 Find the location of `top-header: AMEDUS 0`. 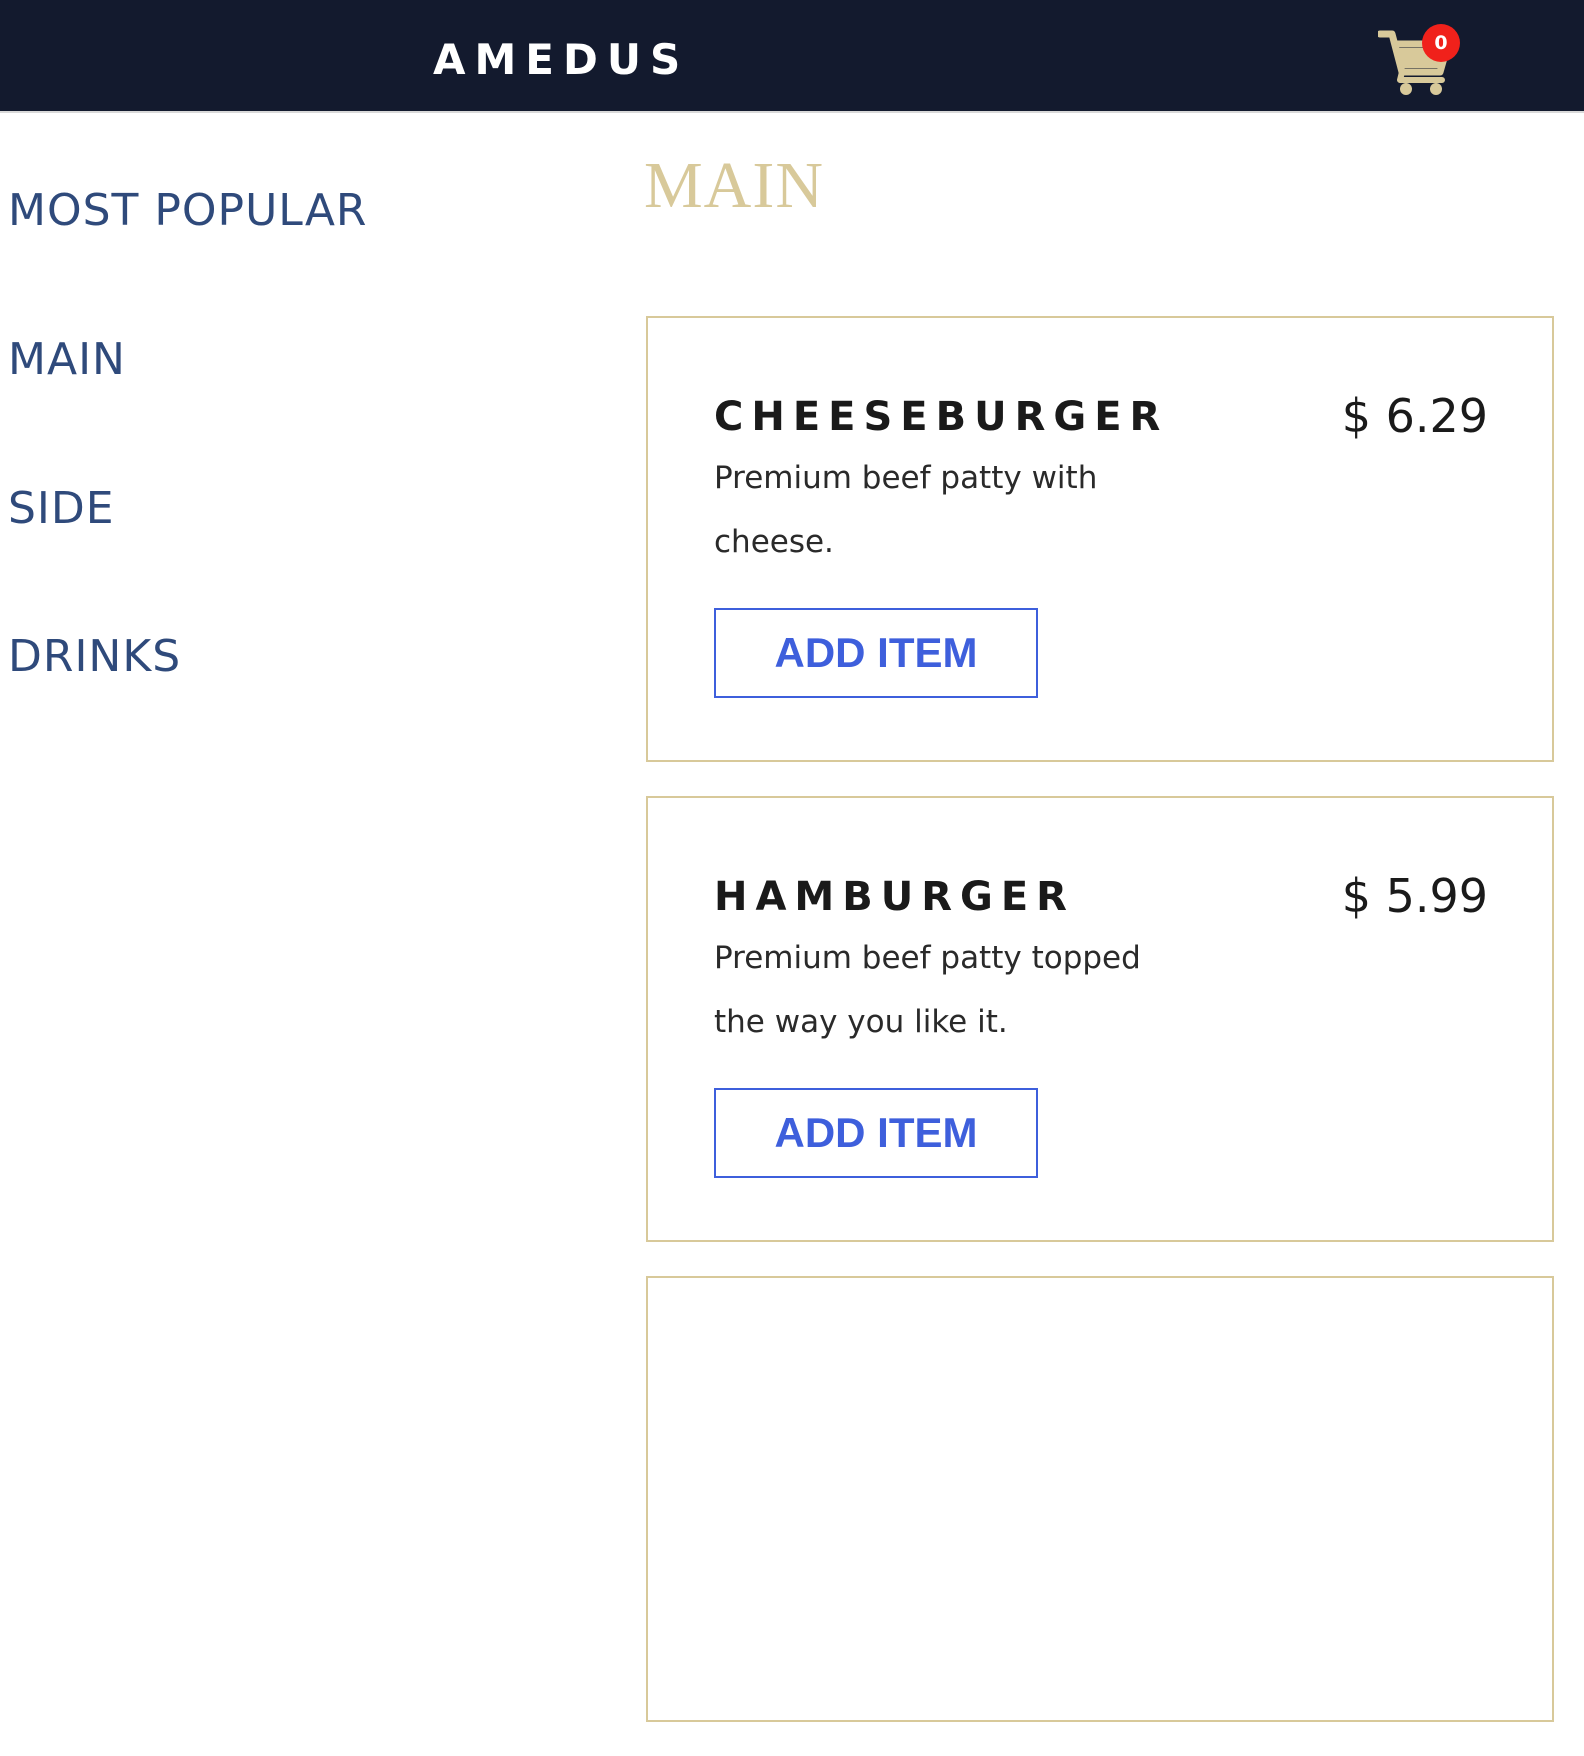

top-header: AMEDUS 0 is located at coordinates (792, 56).